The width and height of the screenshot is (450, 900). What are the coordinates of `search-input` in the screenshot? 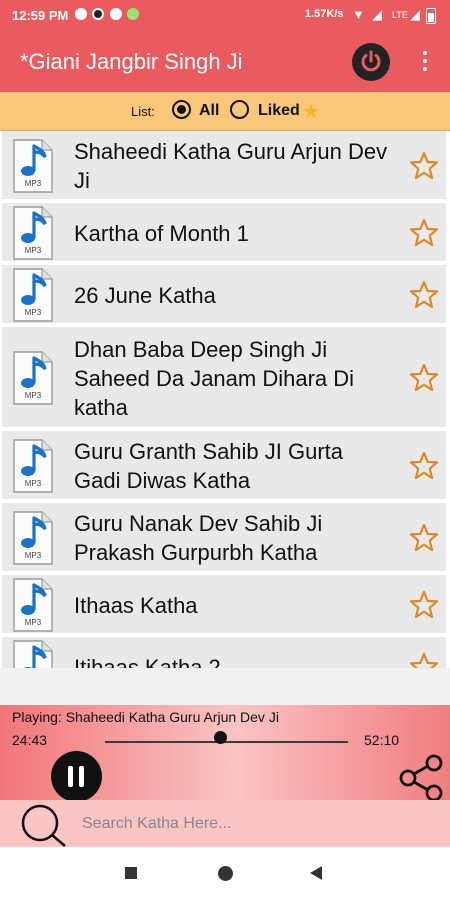 It's located at (262, 824).